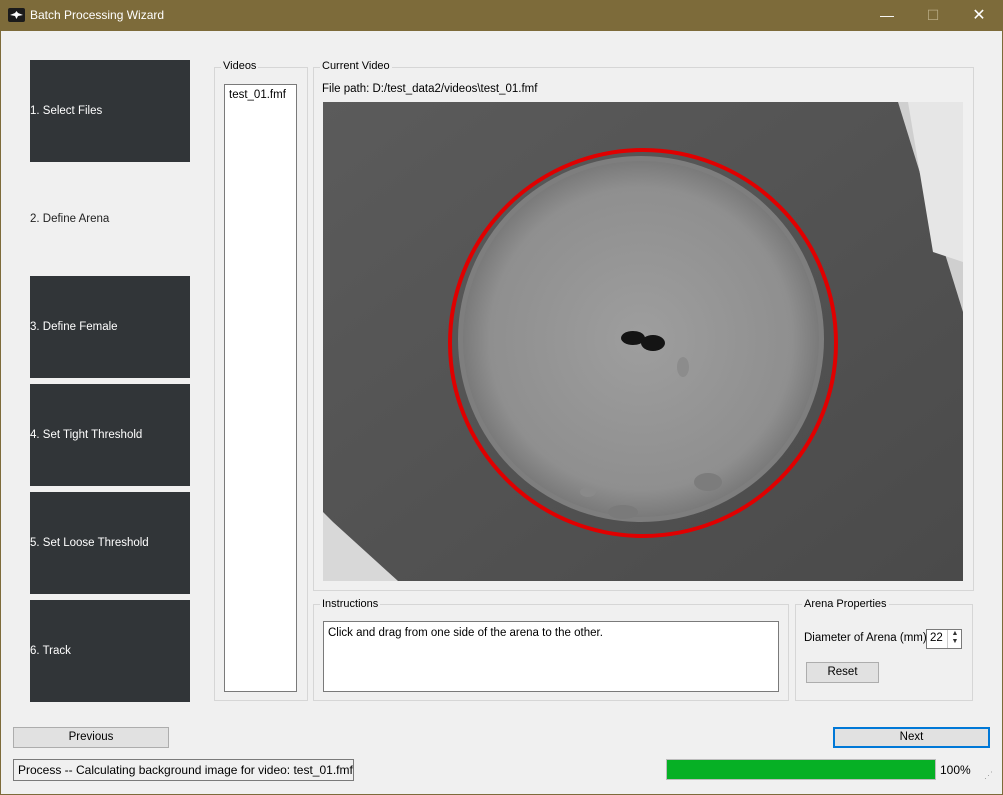 This screenshot has width=1003, height=795. What do you see at coordinates (257, 95) in the screenshot?
I see `list-item: test_01.fmf` at bounding box center [257, 95].